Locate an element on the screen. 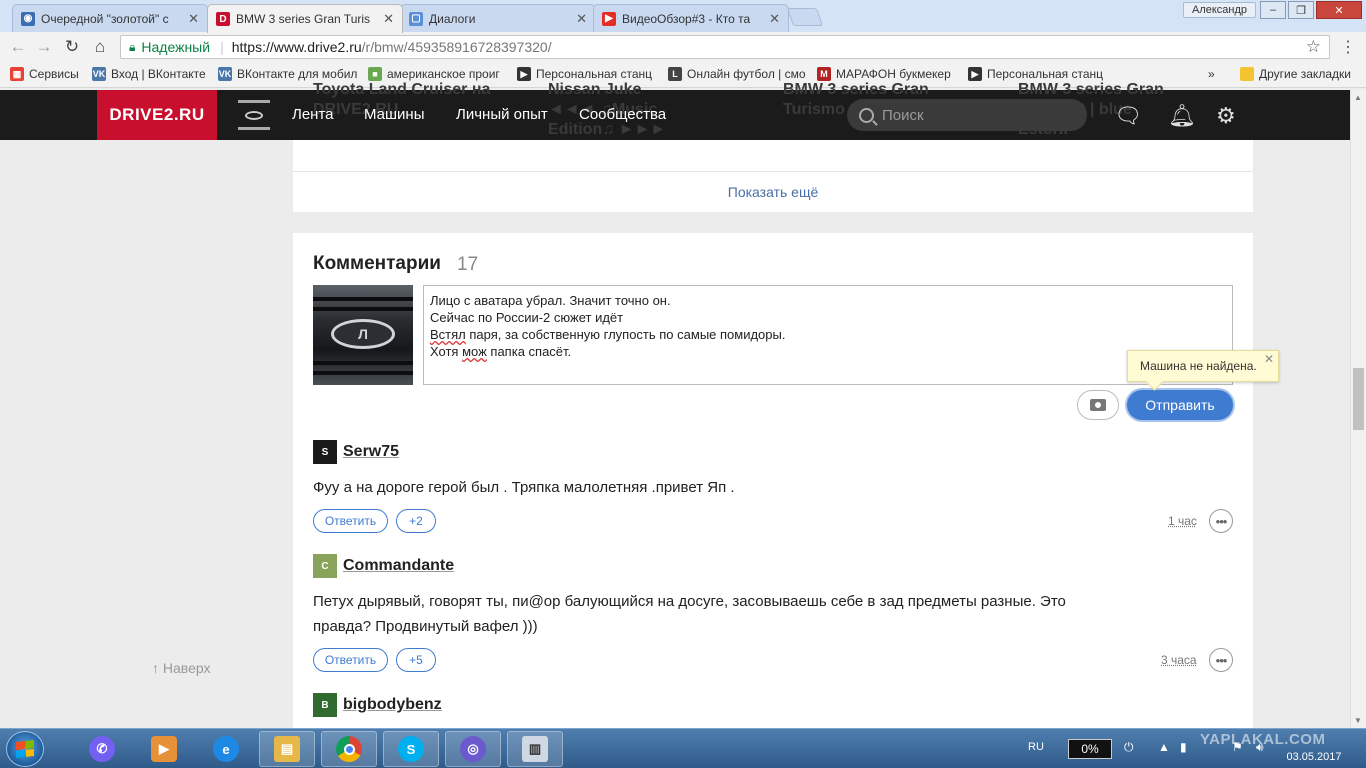  gear-icon: ⚙ is located at coordinates (1226, 116).